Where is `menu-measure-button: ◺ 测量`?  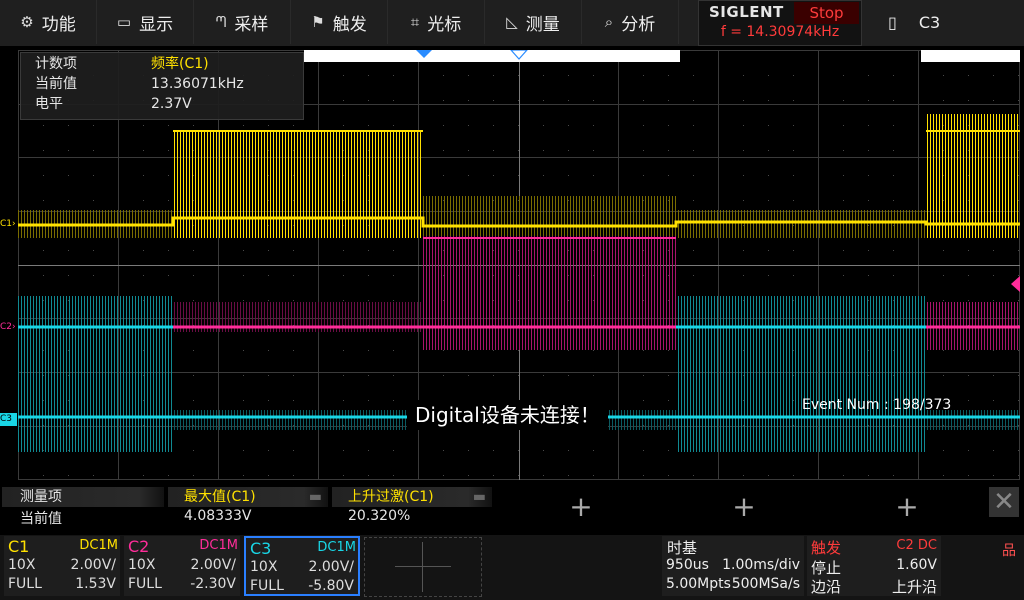
menu-measure-button: ◺ 测量 is located at coordinates (533, 22).